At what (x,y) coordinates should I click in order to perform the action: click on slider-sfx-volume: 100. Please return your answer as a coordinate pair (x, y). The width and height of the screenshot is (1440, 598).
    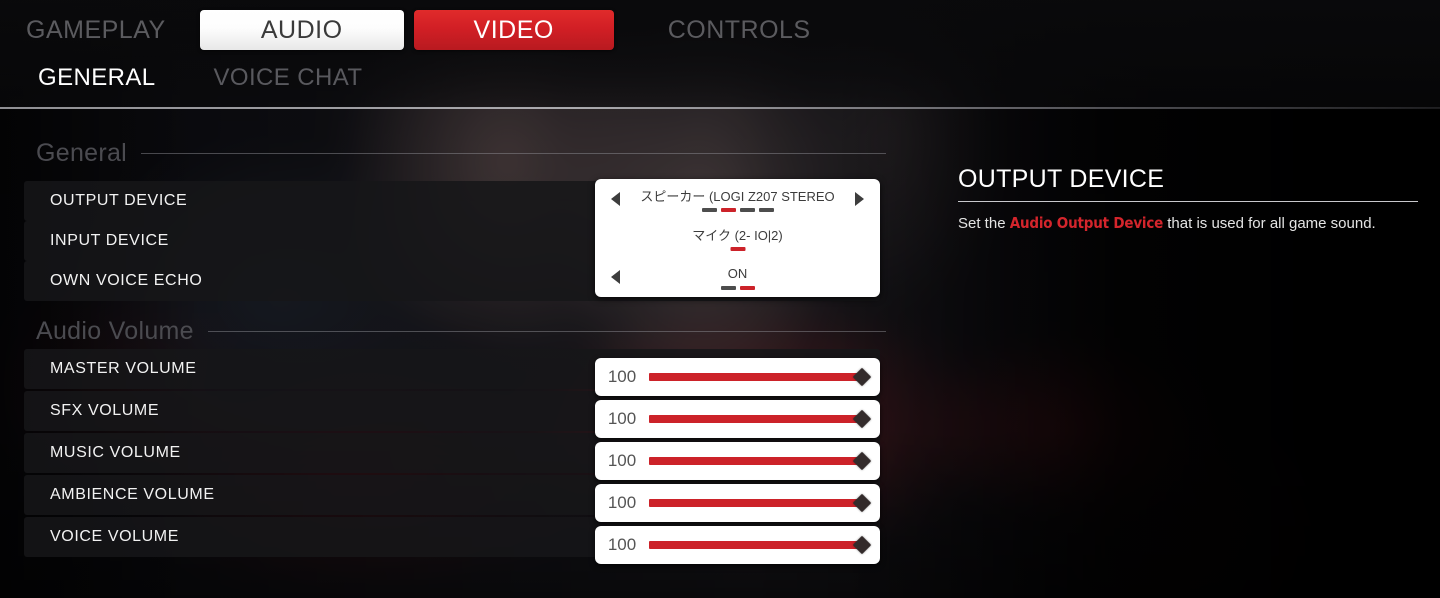
    Looking at the image, I should click on (737, 419).